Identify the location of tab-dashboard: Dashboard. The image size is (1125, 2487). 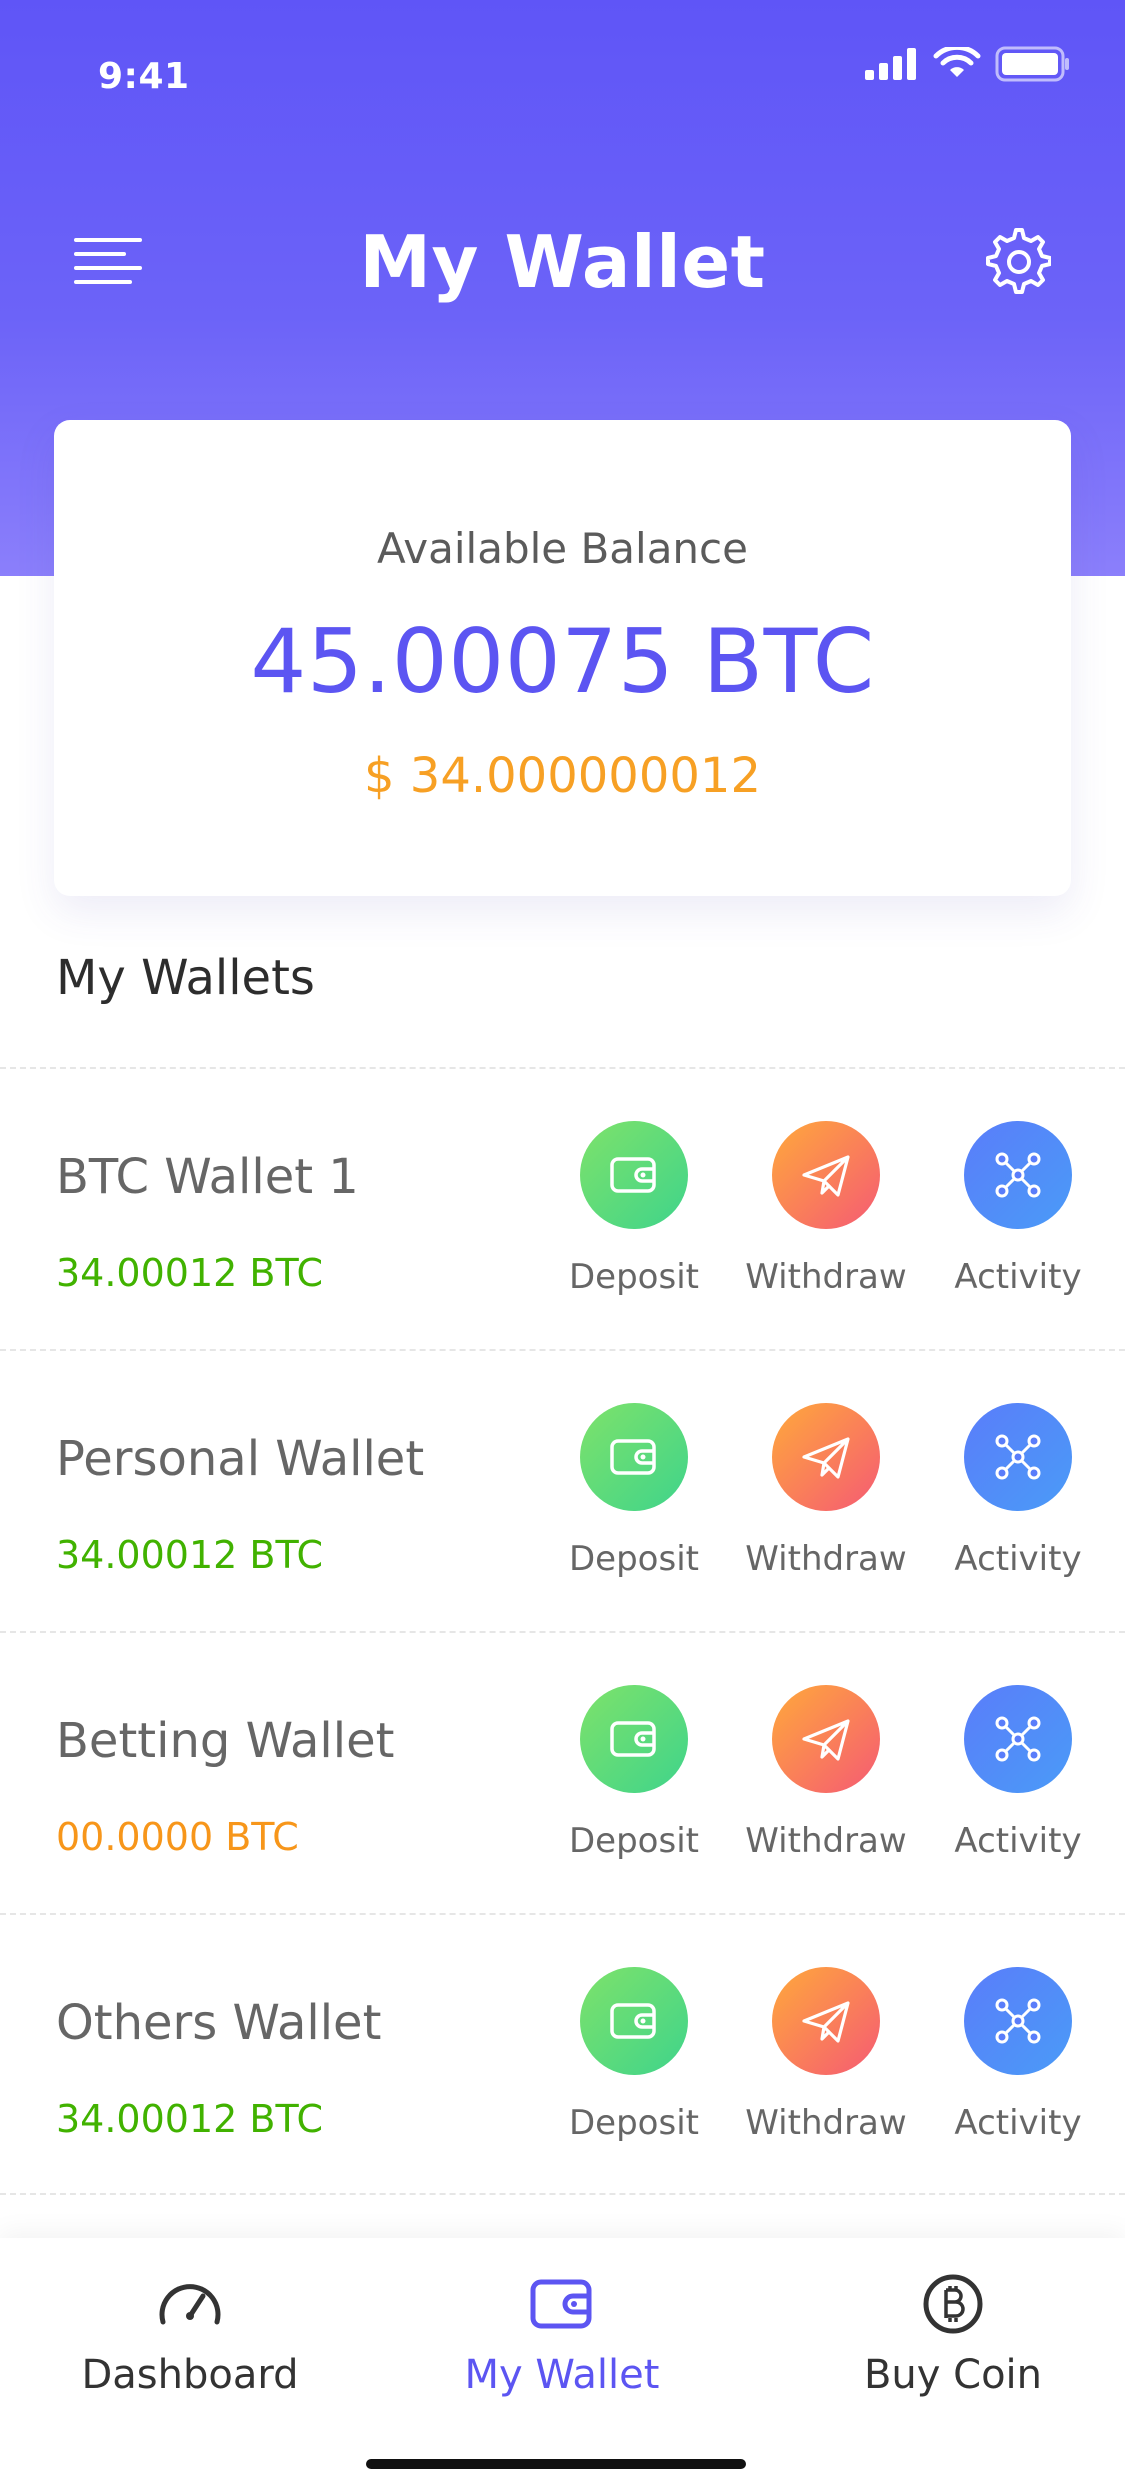
(190, 2335).